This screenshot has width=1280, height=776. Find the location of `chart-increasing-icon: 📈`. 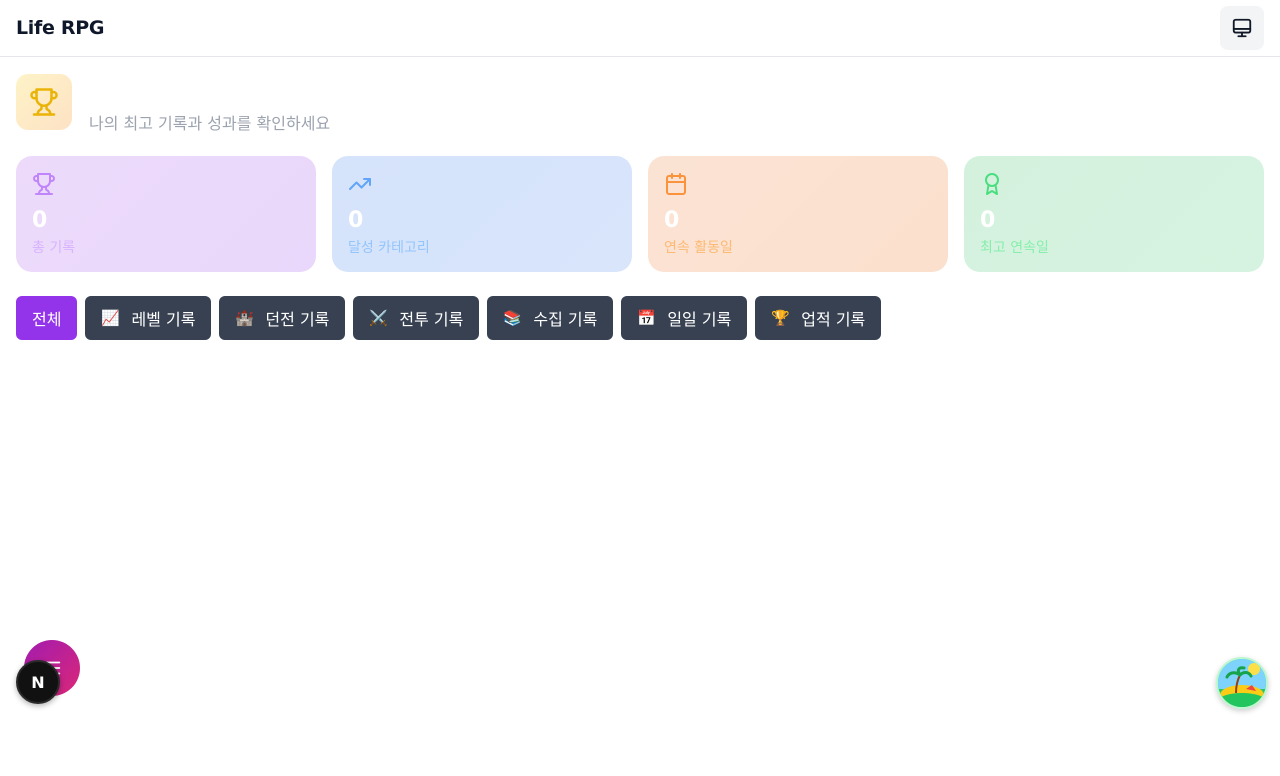

chart-increasing-icon: 📈 is located at coordinates (110, 318).